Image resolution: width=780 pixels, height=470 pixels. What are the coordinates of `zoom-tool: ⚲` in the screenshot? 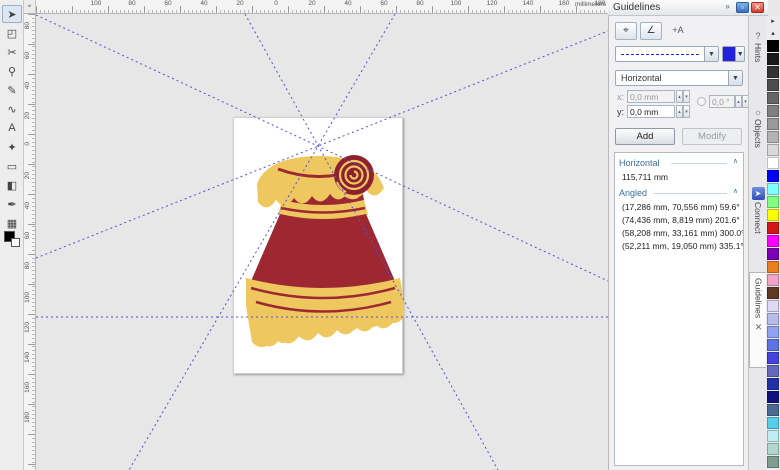 It's located at (12, 71).